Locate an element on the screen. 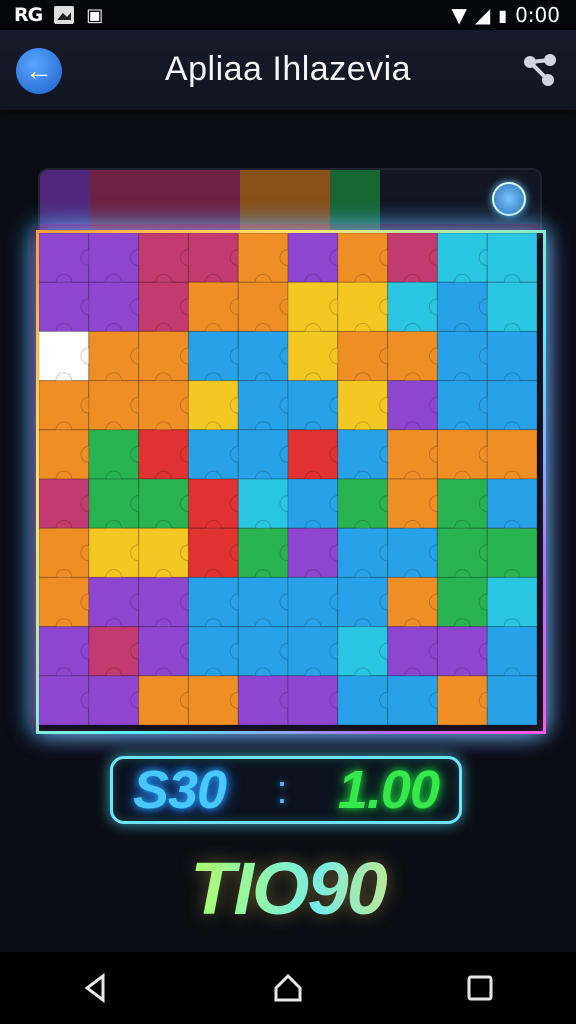 The width and height of the screenshot is (576, 1024). app-bar: ← Apliaa Ihlazevia is located at coordinates (288, 70).